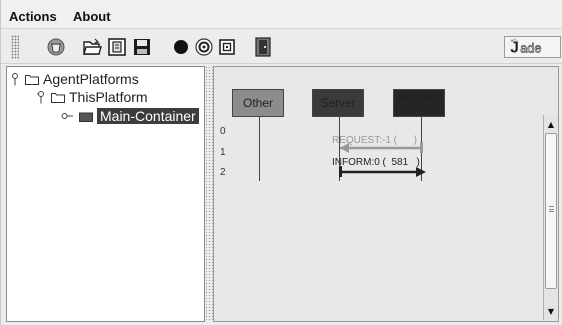  What do you see at coordinates (92, 16) in the screenshot?
I see `menu-about: About` at bounding box center [92, 16].